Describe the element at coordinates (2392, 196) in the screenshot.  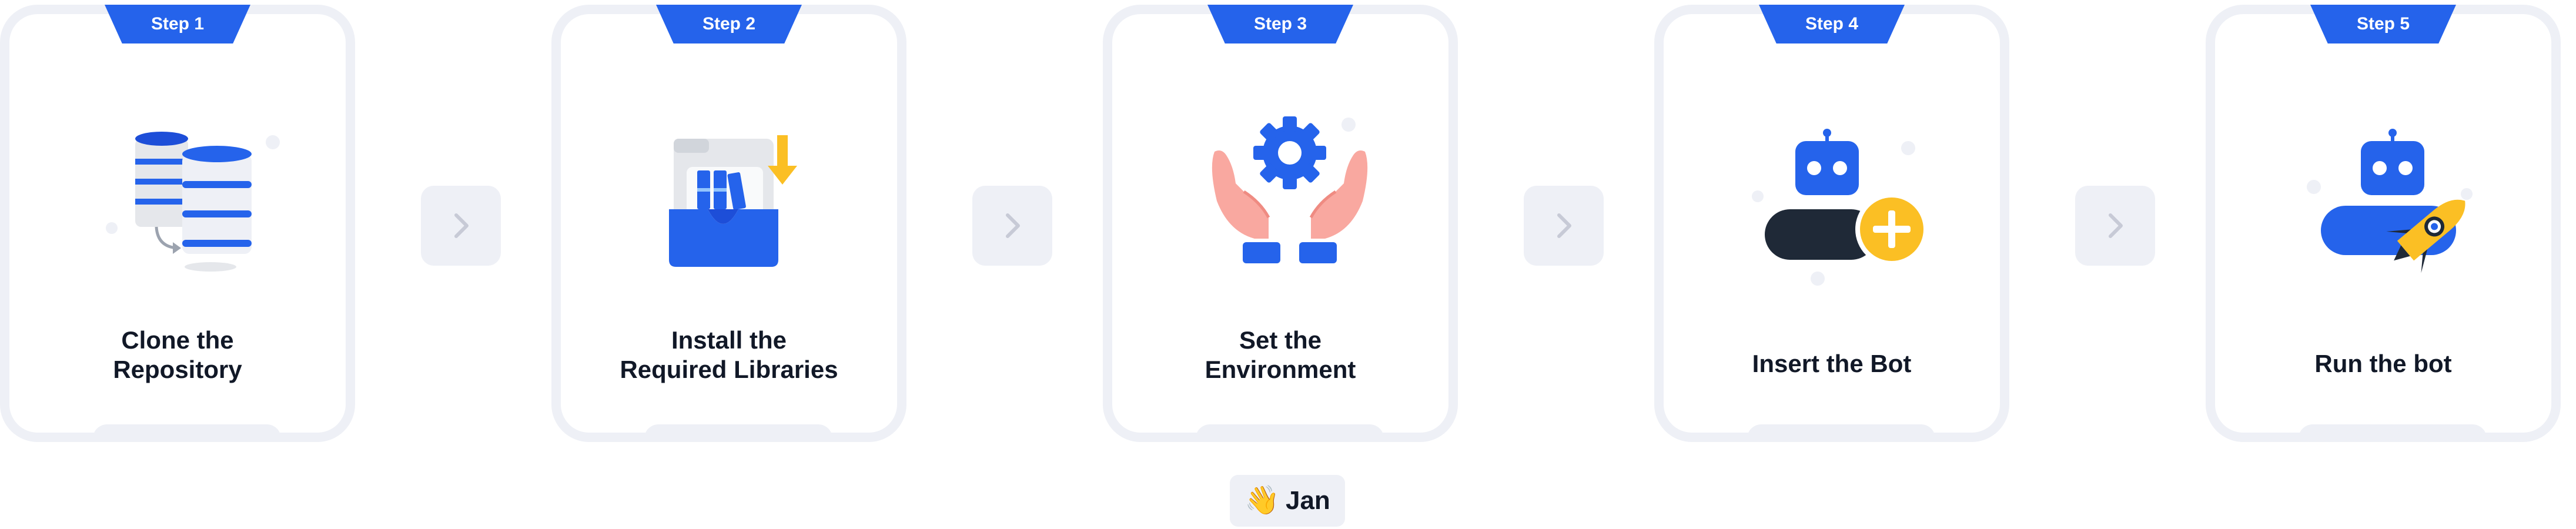
I see `bot-rocket-icon` at that location.